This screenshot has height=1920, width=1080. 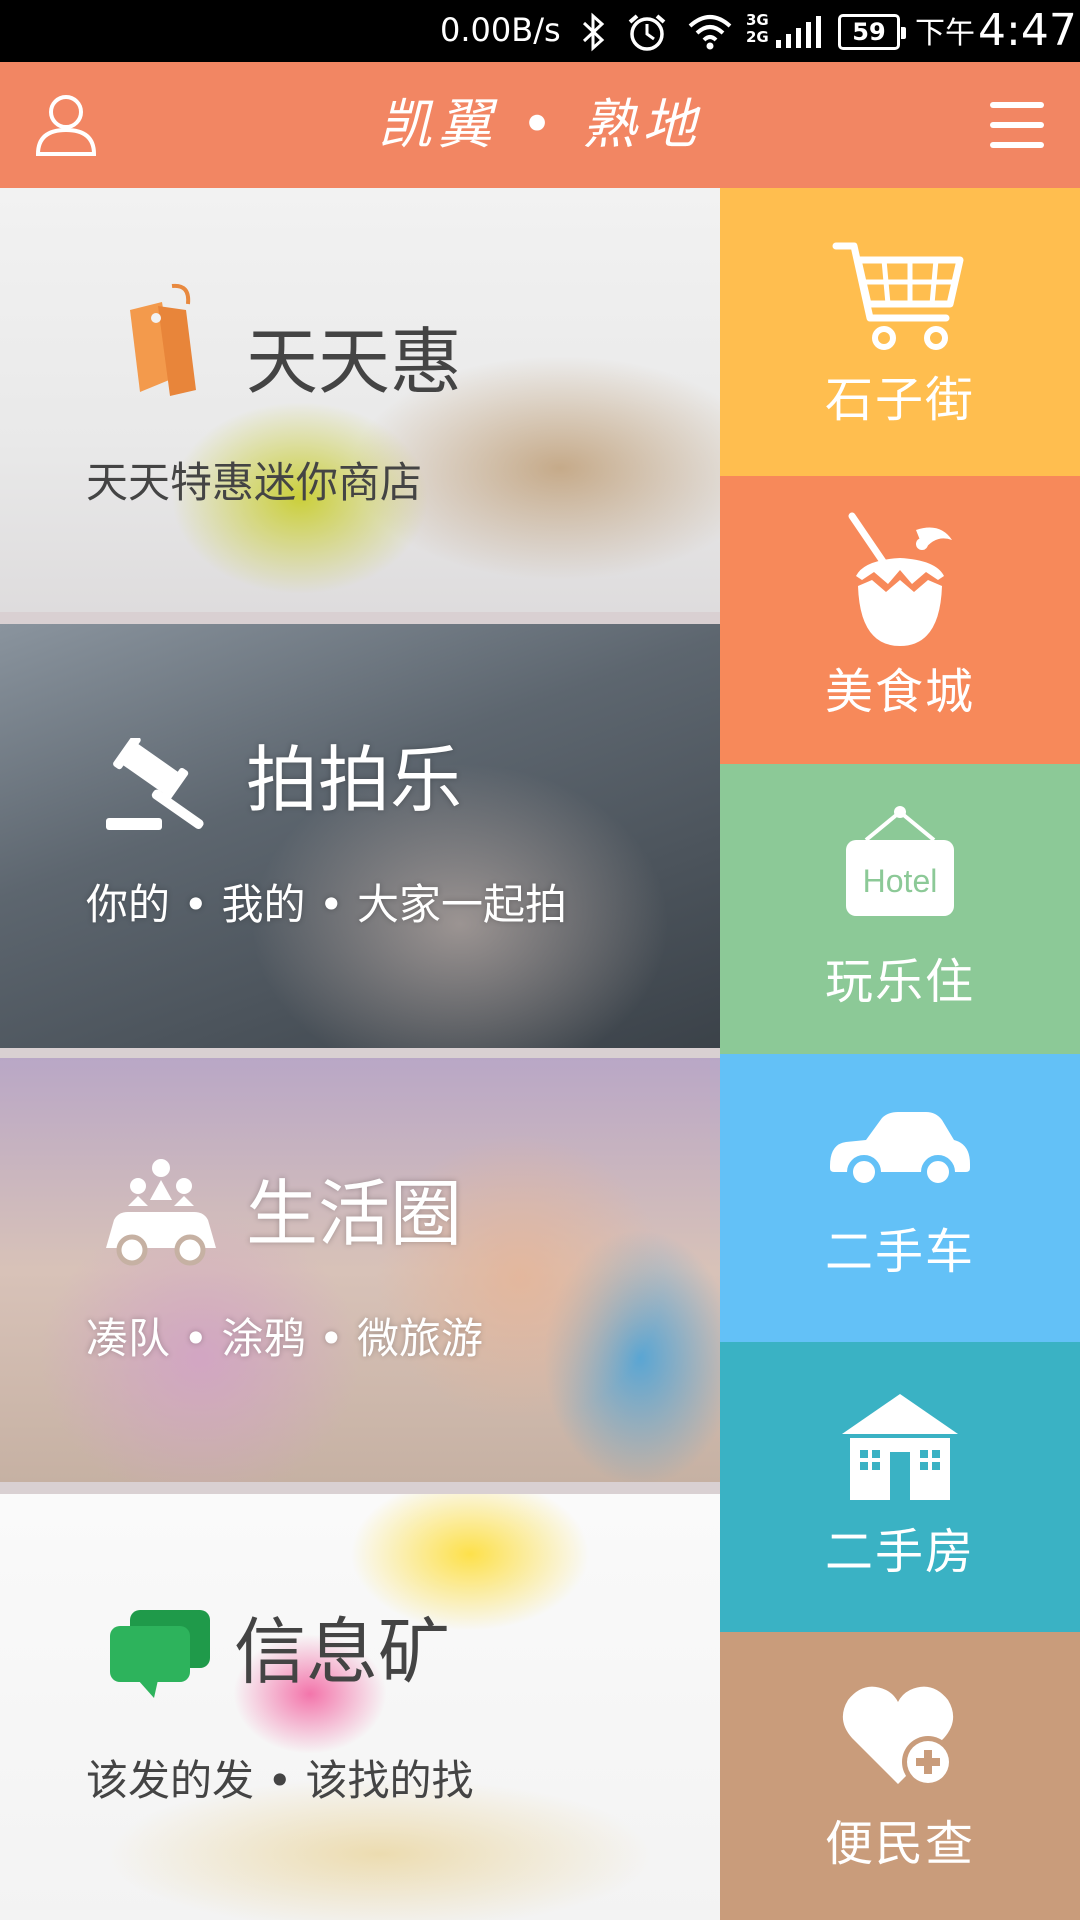 I want to click on card-title: 信息矿, so click(x=342, y=1652).